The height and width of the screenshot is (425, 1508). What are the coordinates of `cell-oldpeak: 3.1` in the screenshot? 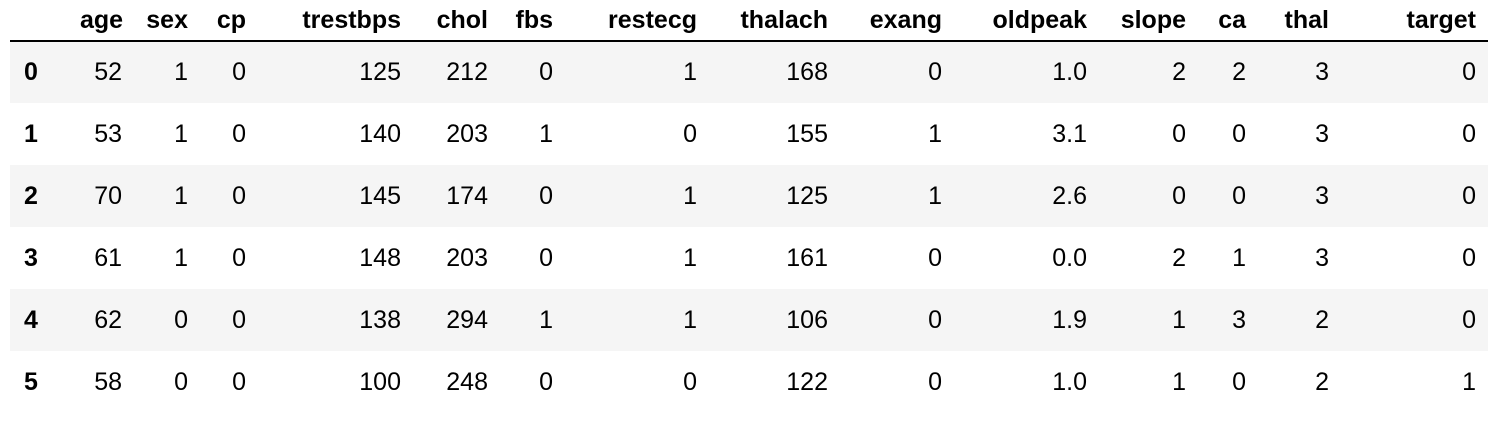 It's located at (1069, 133).